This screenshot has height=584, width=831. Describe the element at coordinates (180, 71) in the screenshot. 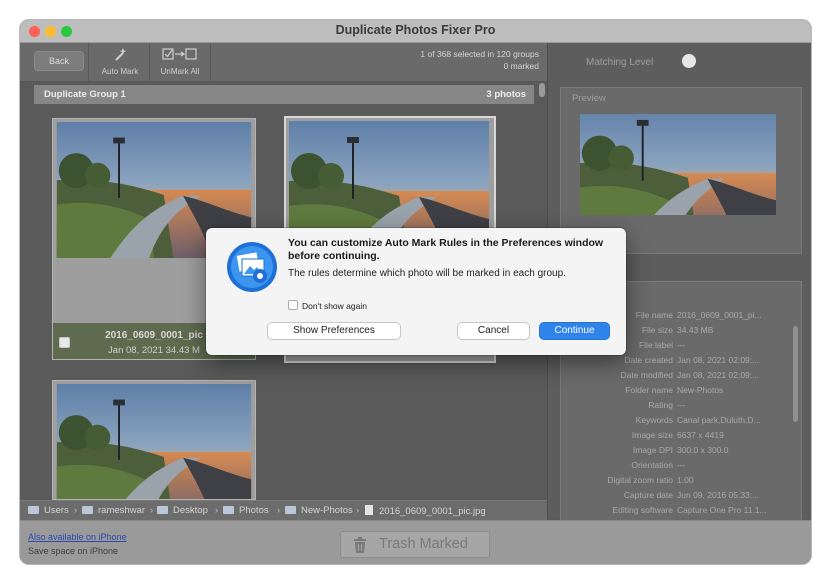

I see `unmark-all-label: UnMark All` at that location.